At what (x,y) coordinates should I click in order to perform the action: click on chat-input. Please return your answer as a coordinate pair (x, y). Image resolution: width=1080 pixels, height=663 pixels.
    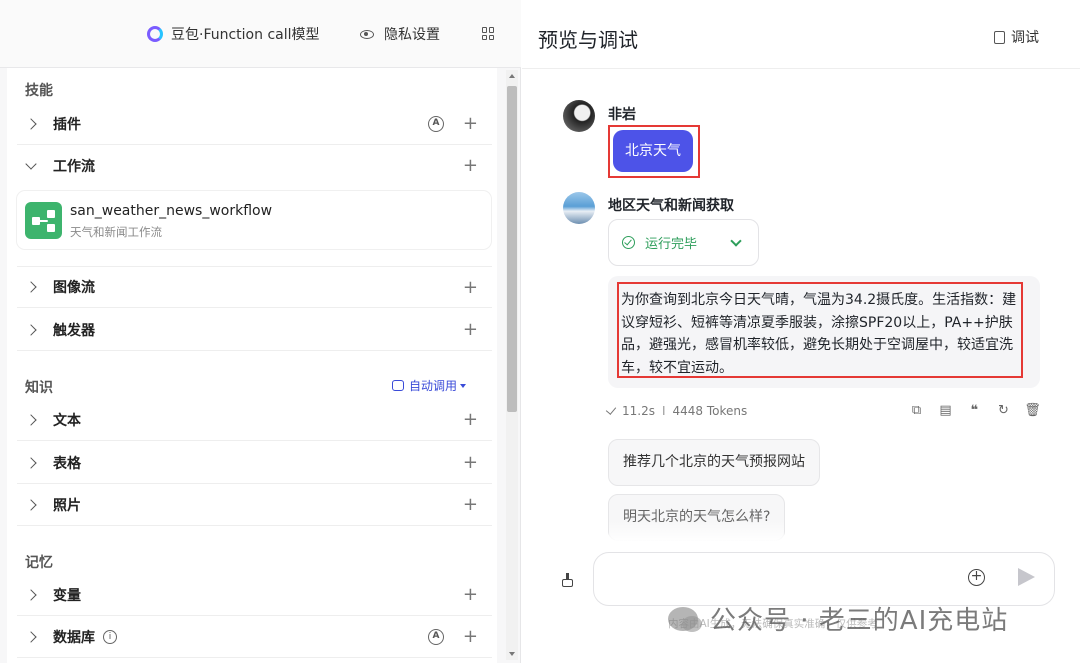
    Looking at the image, I should click on (824, 579).